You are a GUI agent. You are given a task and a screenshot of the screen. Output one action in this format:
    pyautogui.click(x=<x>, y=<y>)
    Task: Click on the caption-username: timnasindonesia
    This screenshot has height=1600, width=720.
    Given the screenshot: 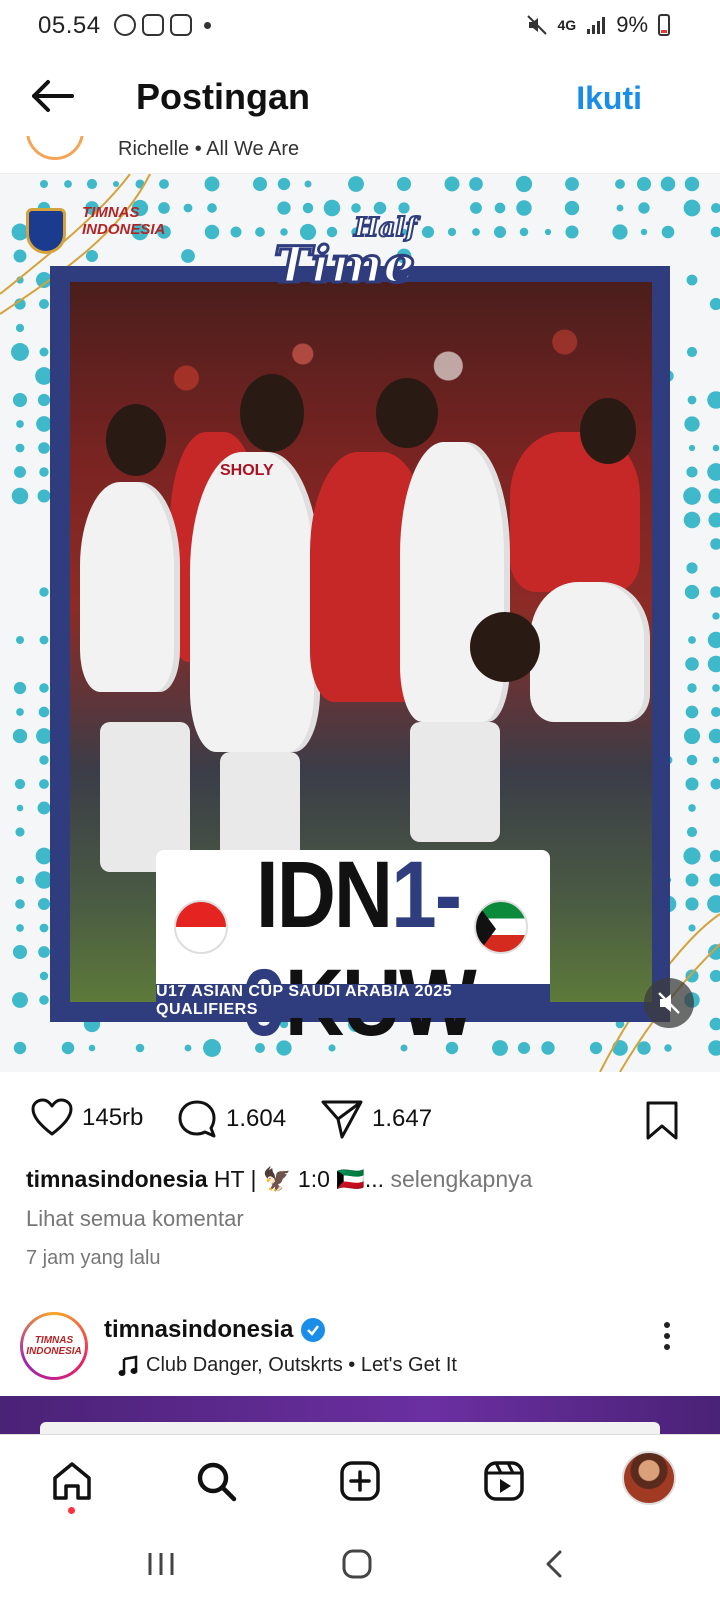 What is the action you would take?
    pyautogui.click(x=116, y=1179)
    